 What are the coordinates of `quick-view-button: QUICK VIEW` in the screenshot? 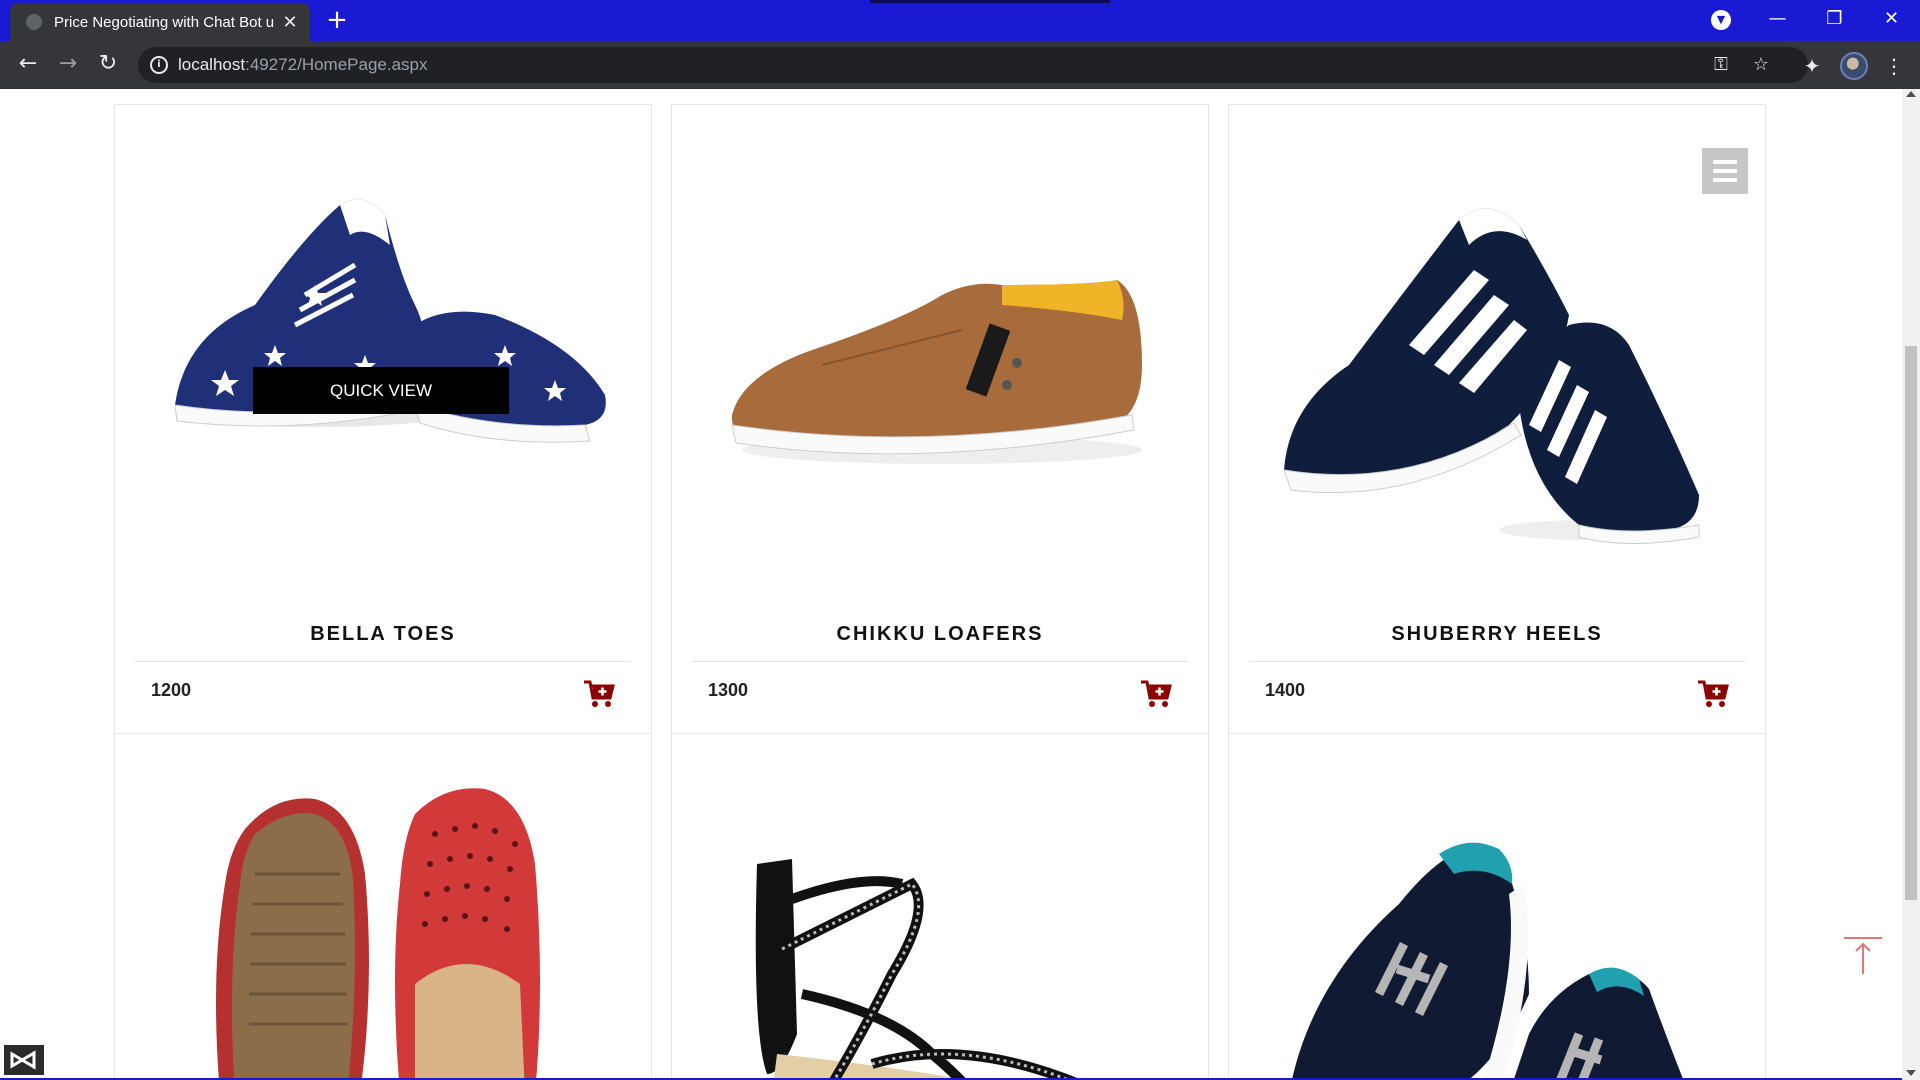 It's located at (381, 390).